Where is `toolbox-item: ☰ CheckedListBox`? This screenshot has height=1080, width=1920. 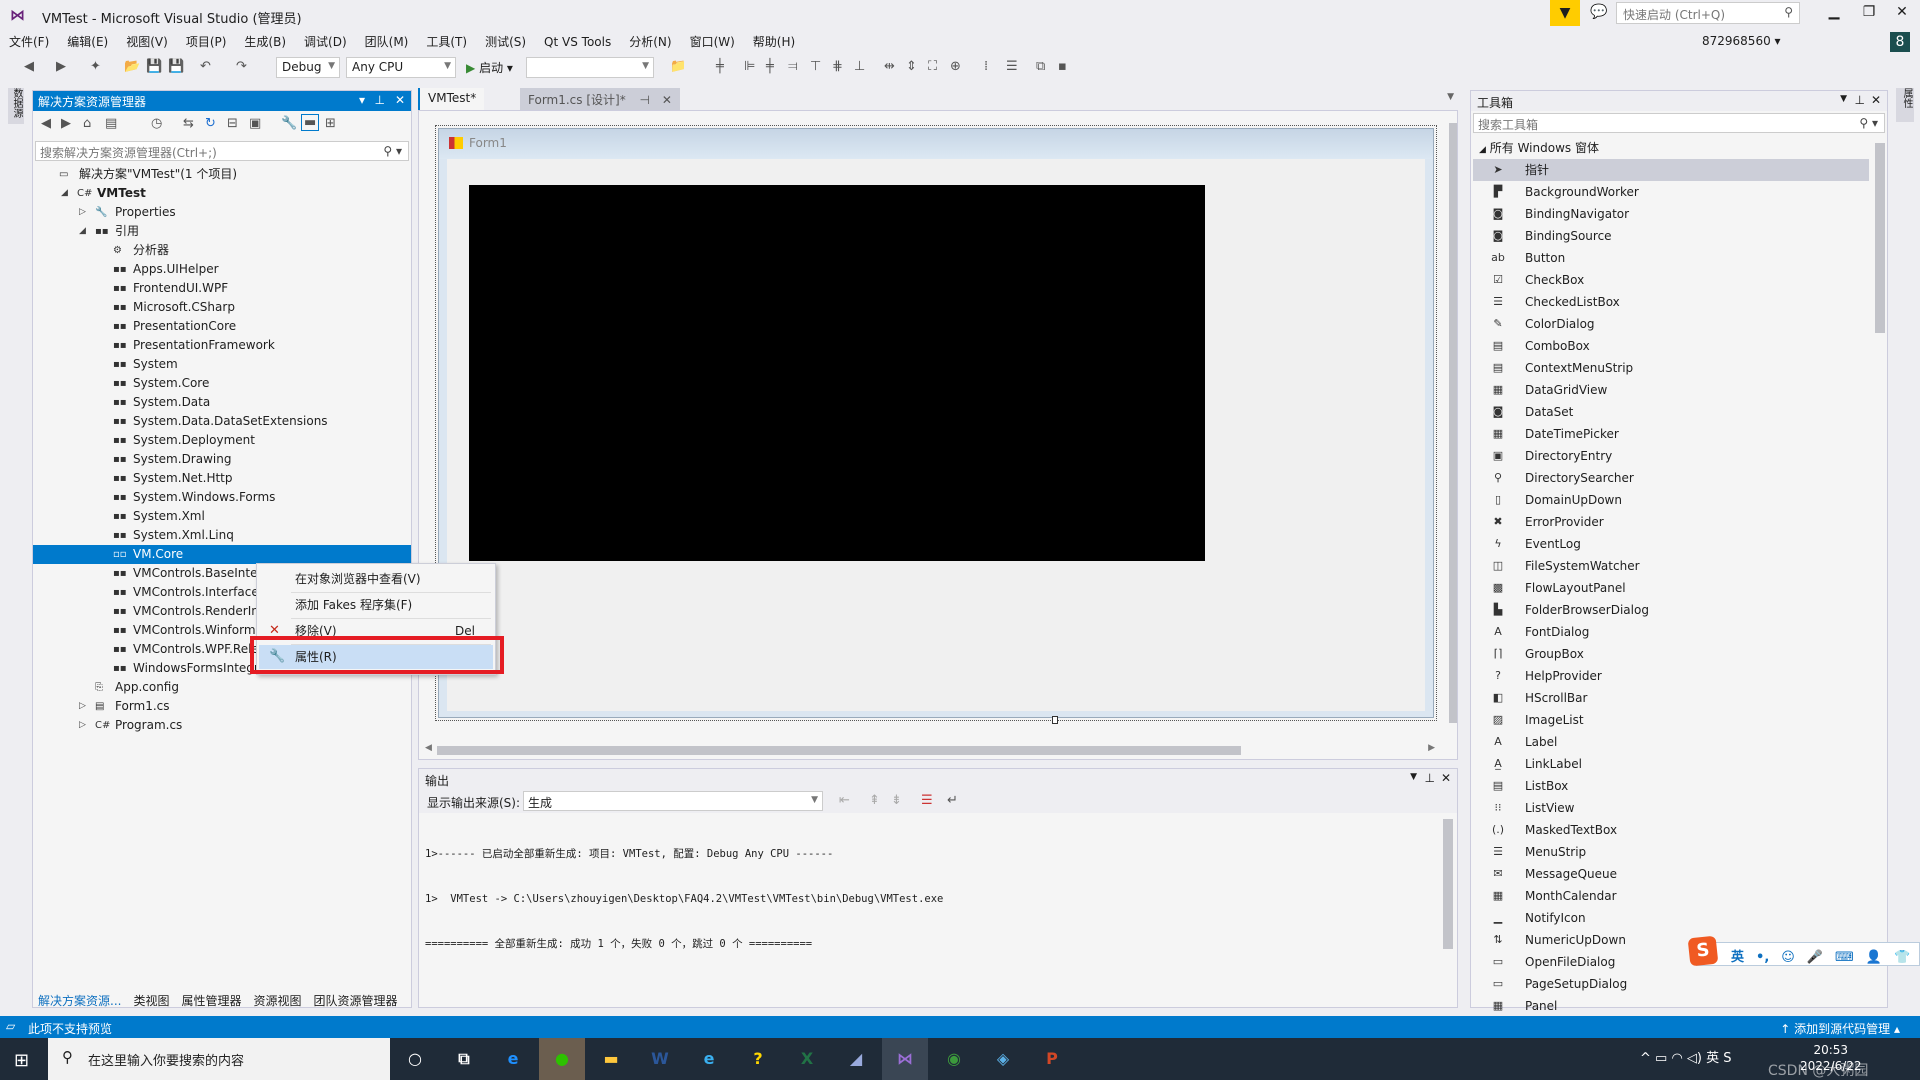
toolbox-item: ☰ CheckedListBox is located at coordinates (1671, 302).